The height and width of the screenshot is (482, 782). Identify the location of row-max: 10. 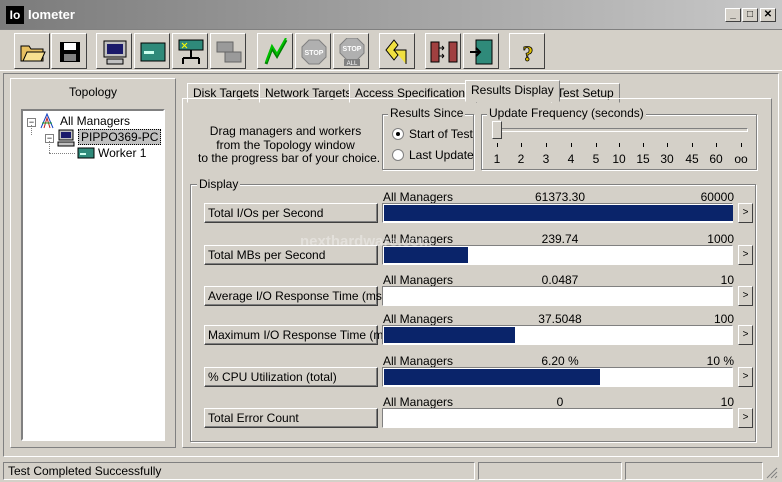
(727, 402).